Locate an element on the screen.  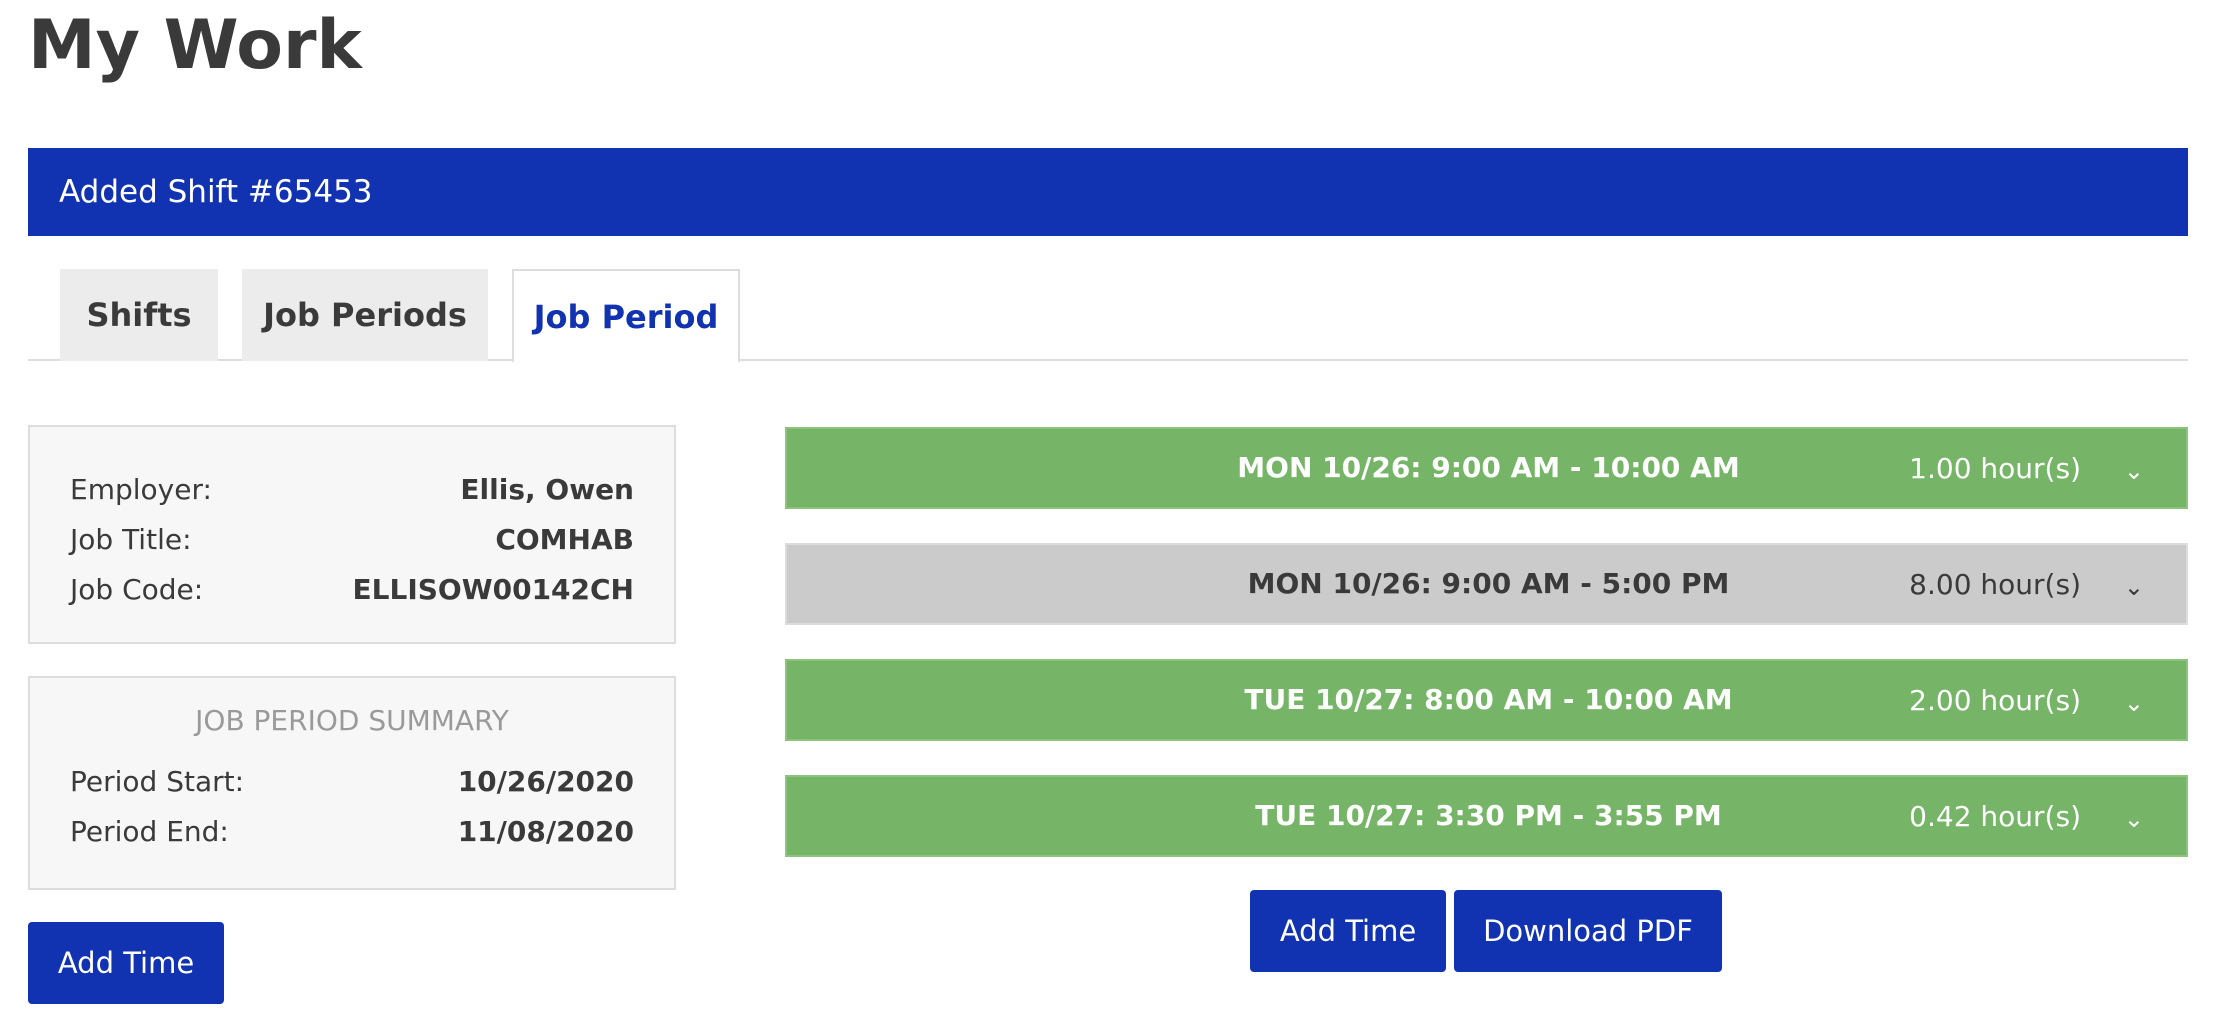
period-end-value: 11/08/2020 is located at coordinates (545, 831).